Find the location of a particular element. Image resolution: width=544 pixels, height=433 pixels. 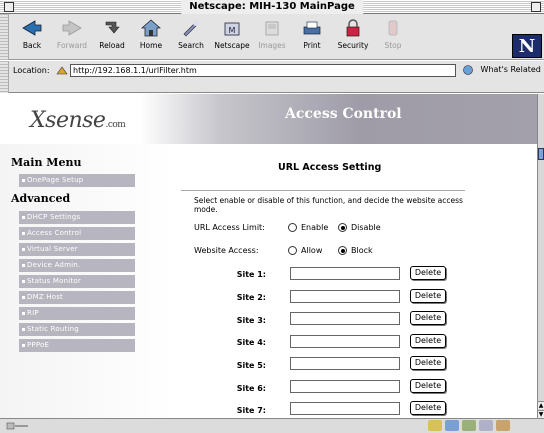

scrollbar-thumb is located at coordinates (541, 154).